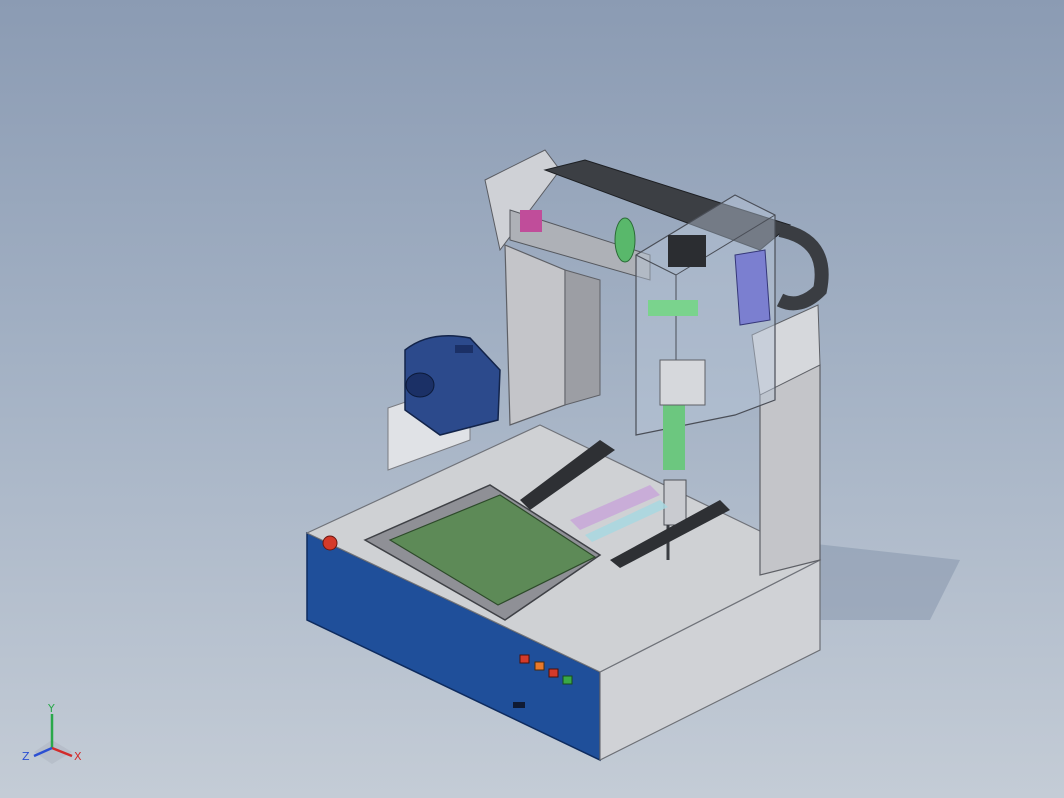 This screenshot has width=1064, height=798. I want to click on view-triad: Y X Z, so click(54, 740).